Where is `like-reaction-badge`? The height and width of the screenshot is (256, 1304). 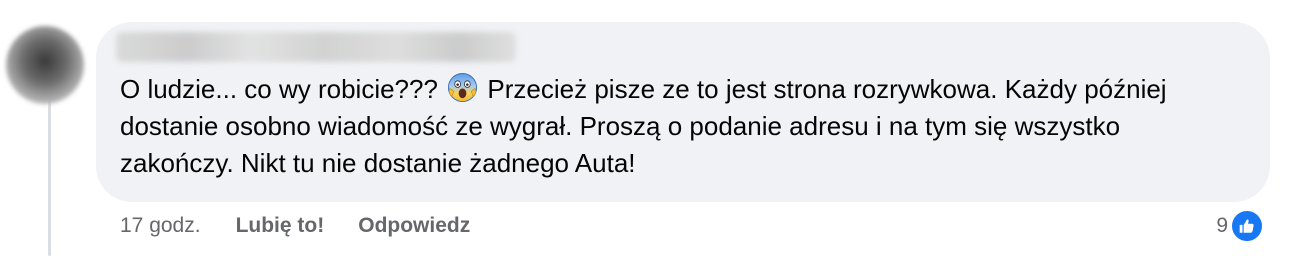 like-reaction-badge is located at coordinates (1247, 226).